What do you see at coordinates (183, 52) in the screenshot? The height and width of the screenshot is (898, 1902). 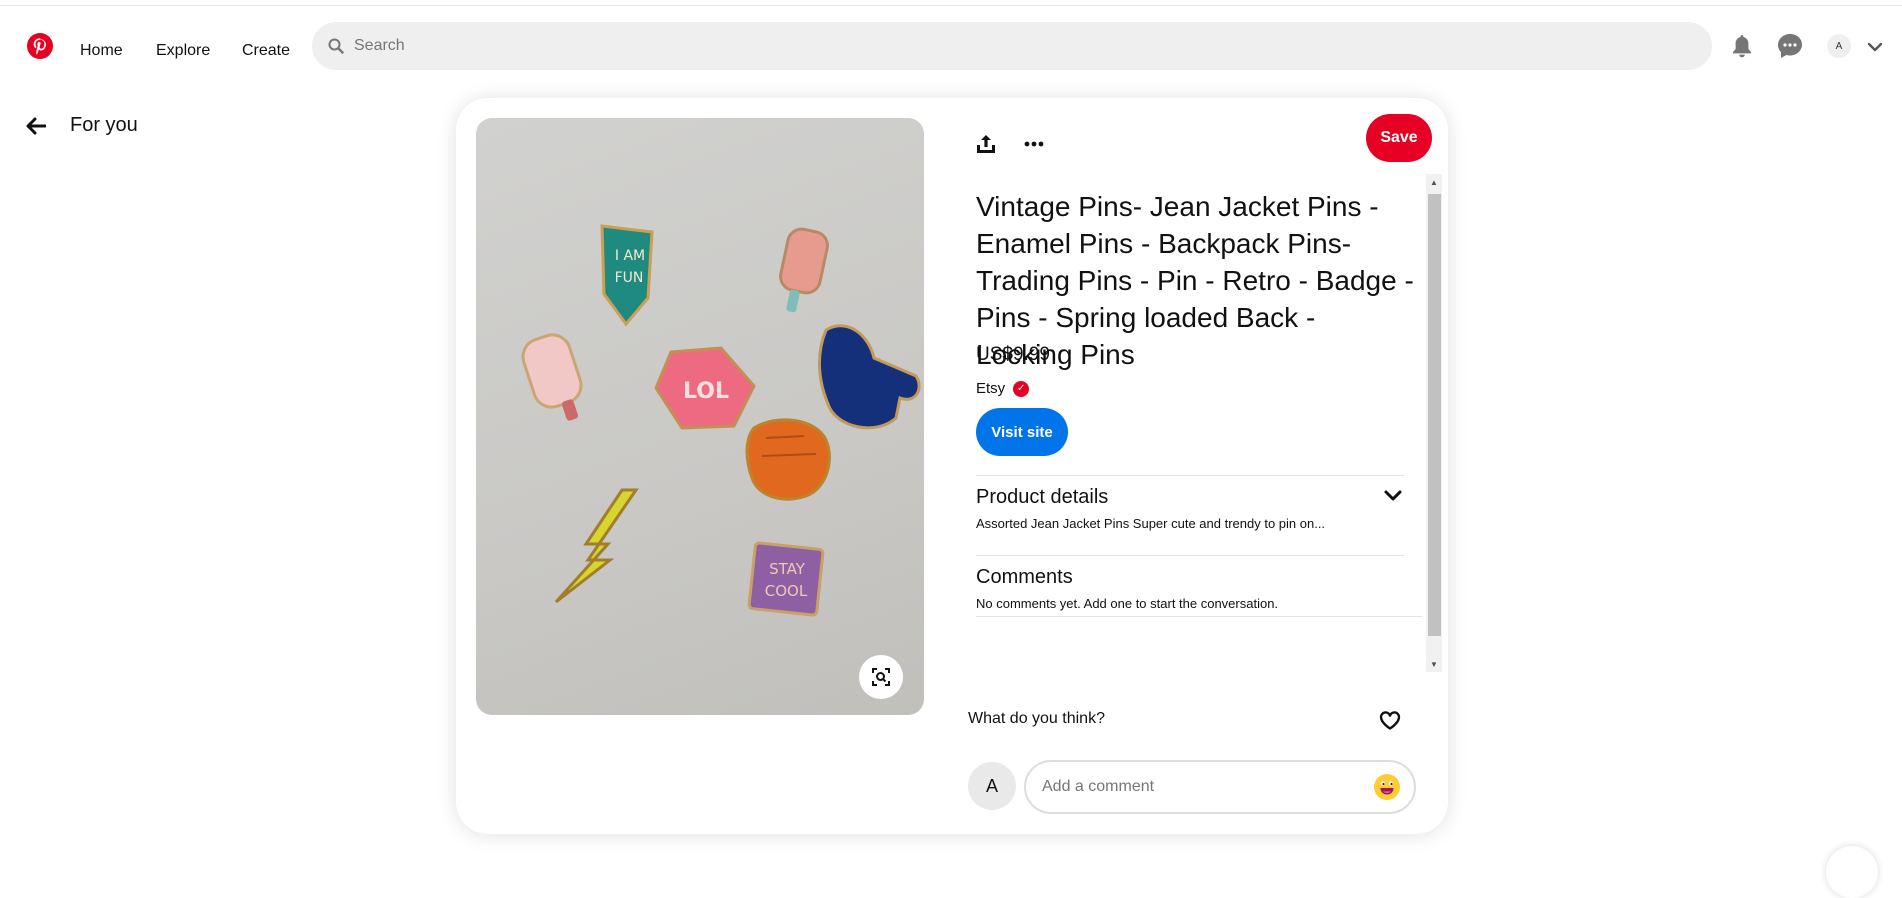 I see `nav-explore: Explore` at bounding box center [183, 52].